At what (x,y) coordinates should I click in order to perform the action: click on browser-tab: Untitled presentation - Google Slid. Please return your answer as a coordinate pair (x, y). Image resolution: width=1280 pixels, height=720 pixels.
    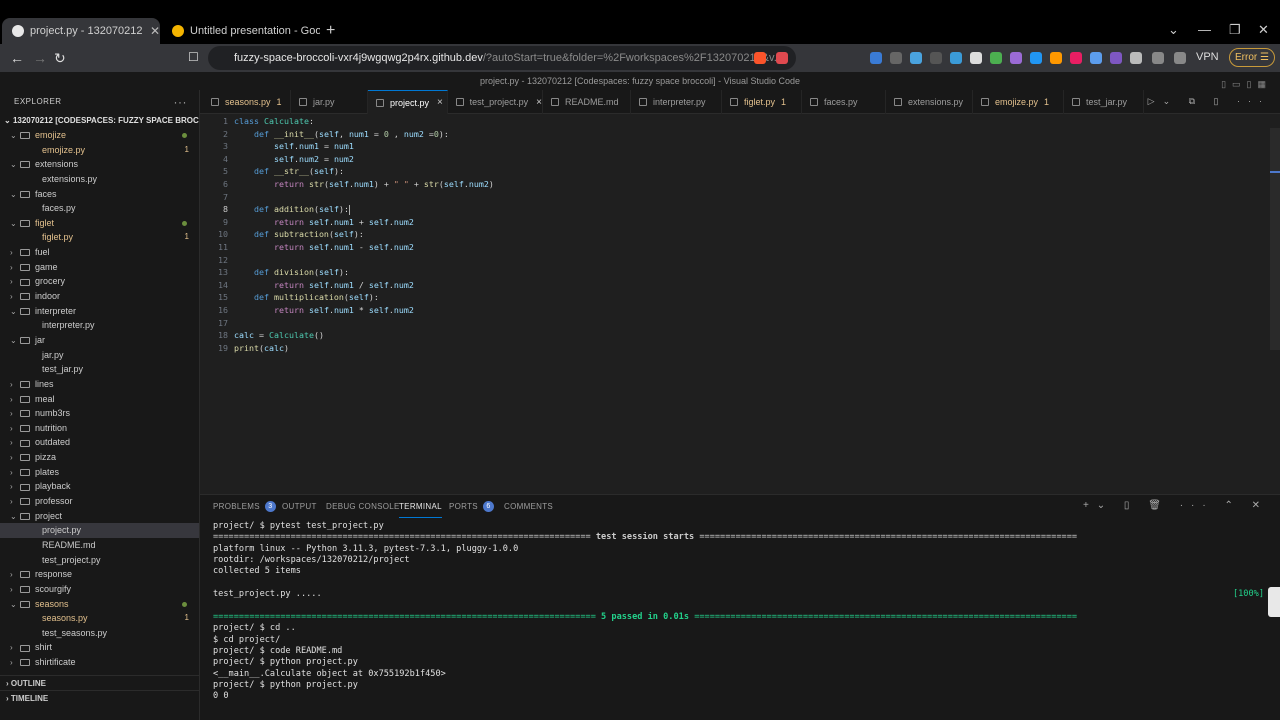
    Looking at the image, I should click on (241, 31).